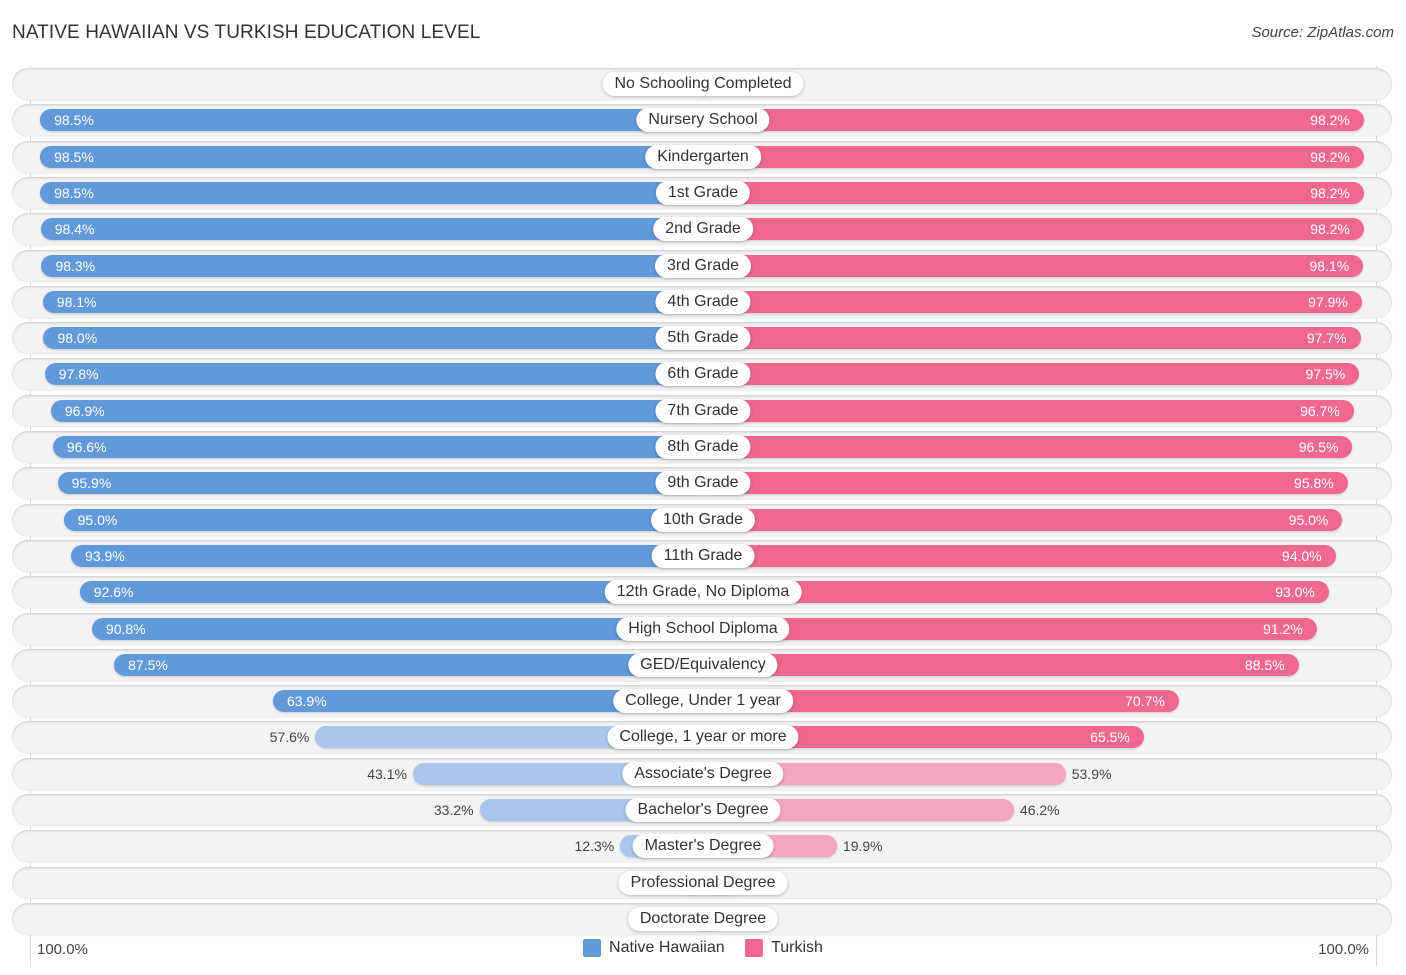 This screenshot has width=1406, height=975. I want to click on category-label: 1st Grade, so click(703, 192).